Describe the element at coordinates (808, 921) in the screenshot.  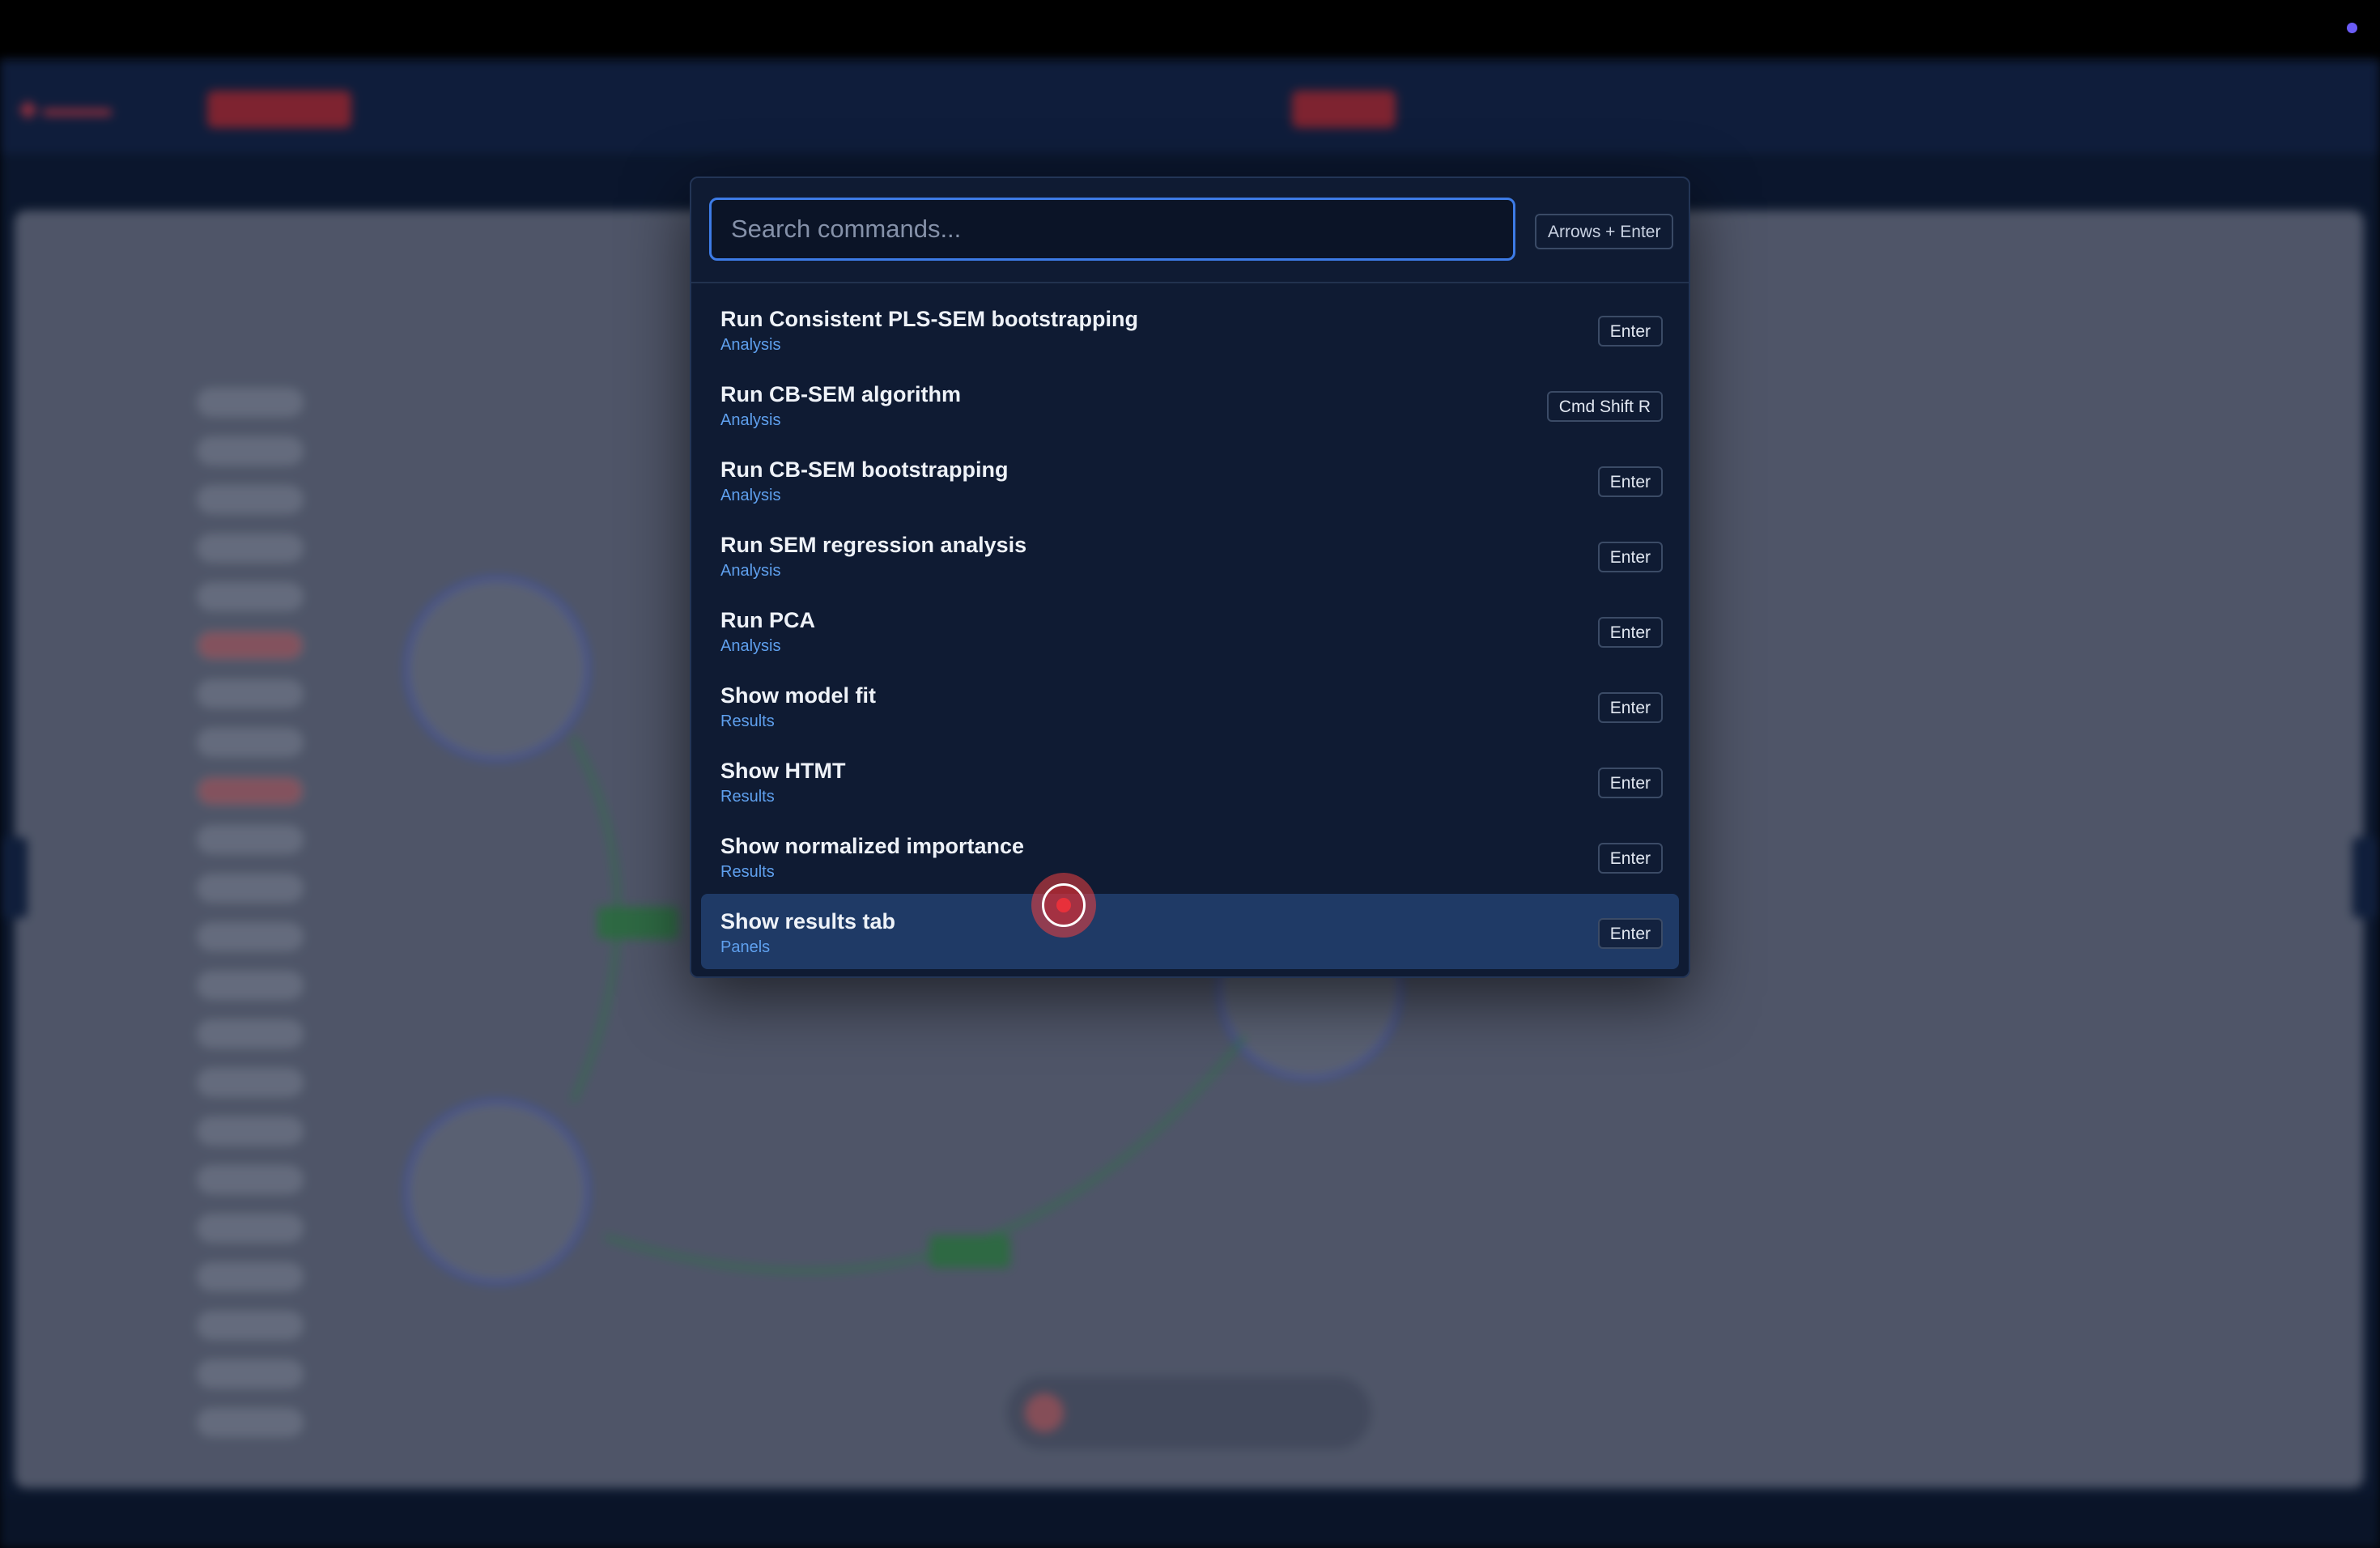
I see `command-title: Show results tab` at that location.